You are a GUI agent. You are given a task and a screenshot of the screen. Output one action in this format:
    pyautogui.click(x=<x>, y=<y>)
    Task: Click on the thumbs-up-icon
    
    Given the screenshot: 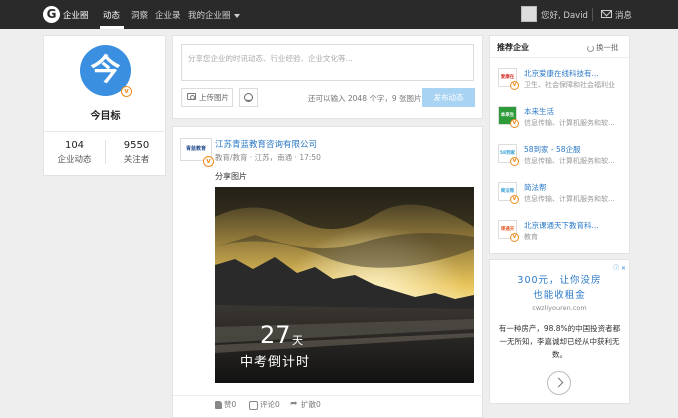 What is the action you would take?
    pyautogui.click(x=218, y=405)
    